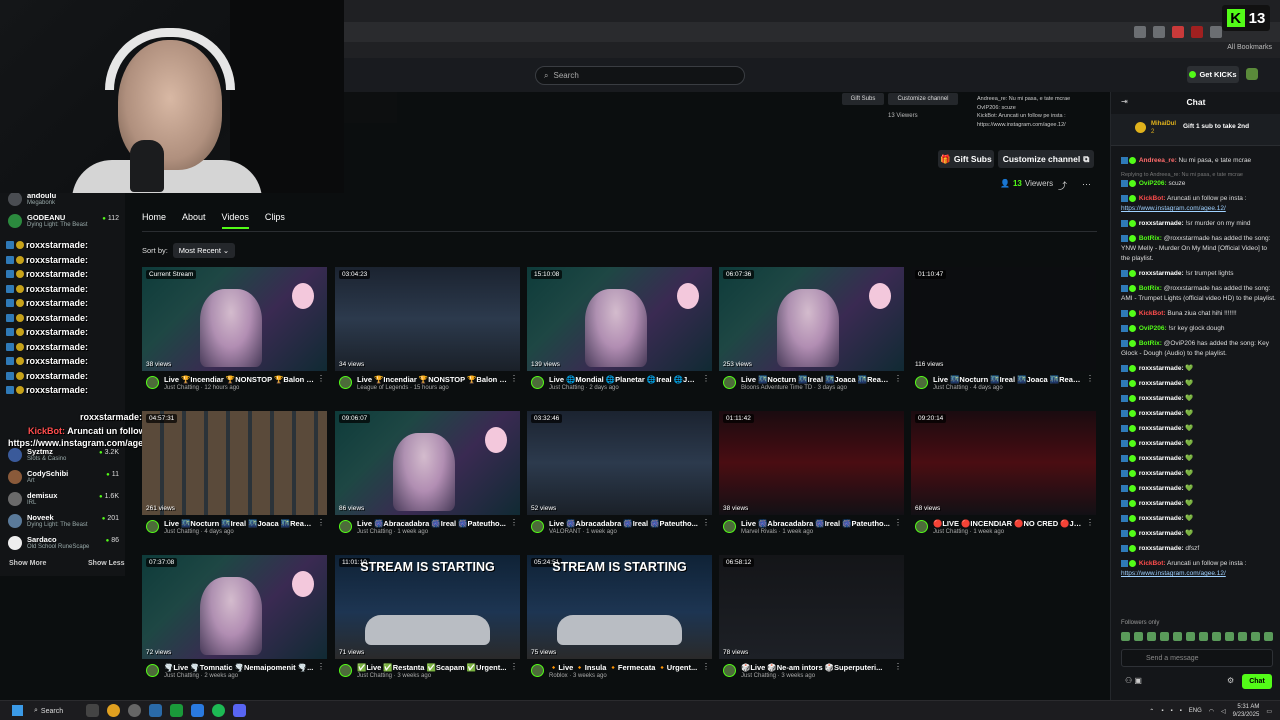 This screenshot has width=1280, height=720. I want to click on tab-videos: Videos, so click(235, 220).